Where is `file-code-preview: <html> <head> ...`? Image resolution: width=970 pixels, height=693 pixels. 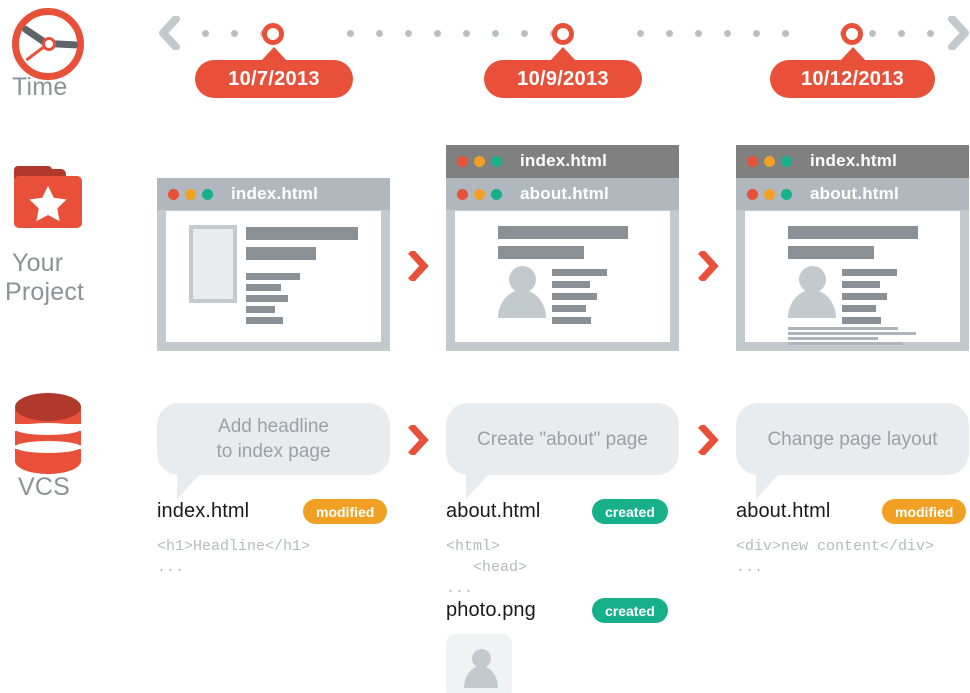
file-code-preview: <html> <head> ... is located at coordinates (487, 567).